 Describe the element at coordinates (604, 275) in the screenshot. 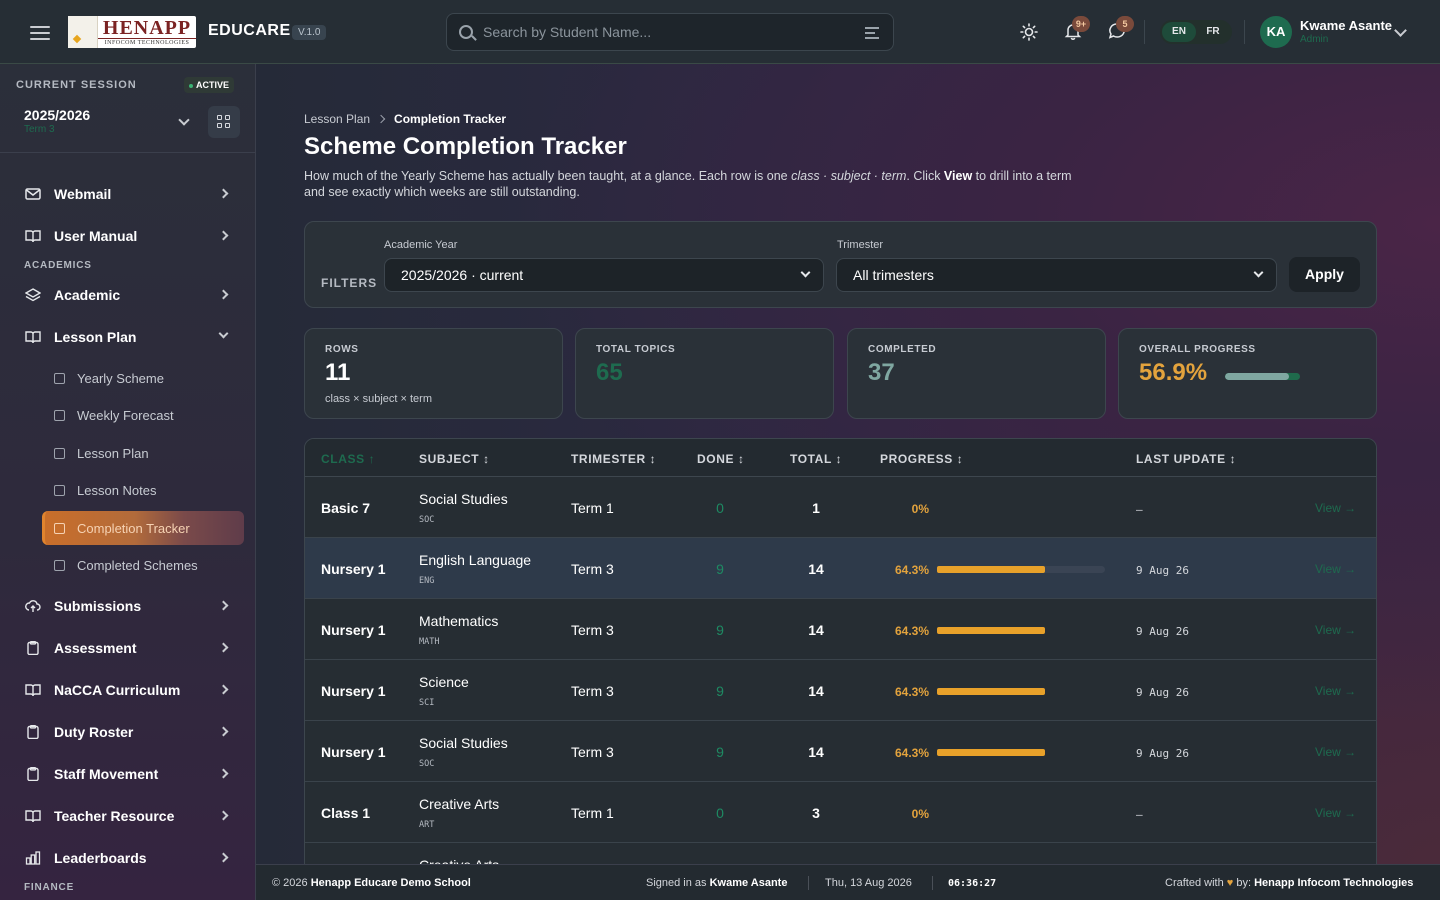

I see `academic-year-select: 2025/2026 · current` at that location.